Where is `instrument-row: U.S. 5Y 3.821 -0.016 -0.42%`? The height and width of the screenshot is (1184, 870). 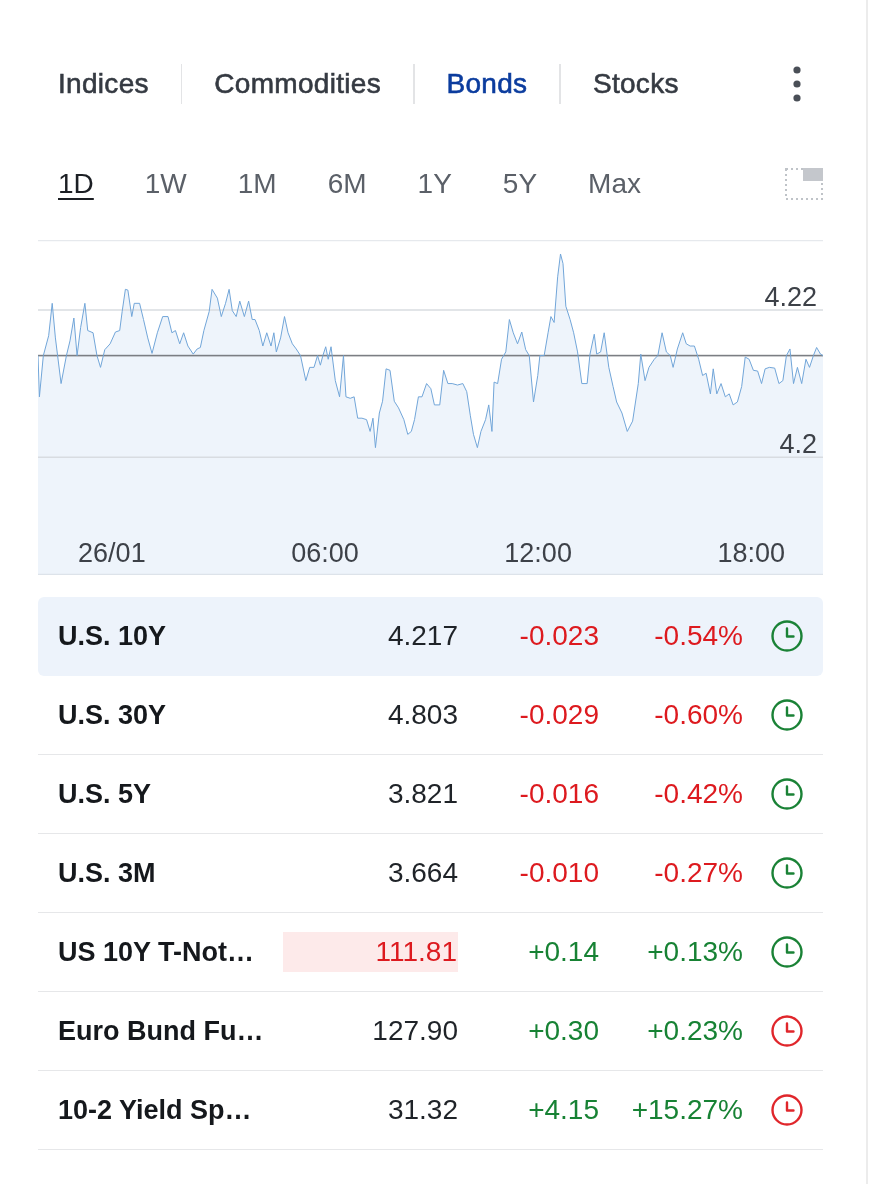
instrument-row: U.S. 5Y 3.821 -0.016 -0.42% is located at coordinates (430, 794).